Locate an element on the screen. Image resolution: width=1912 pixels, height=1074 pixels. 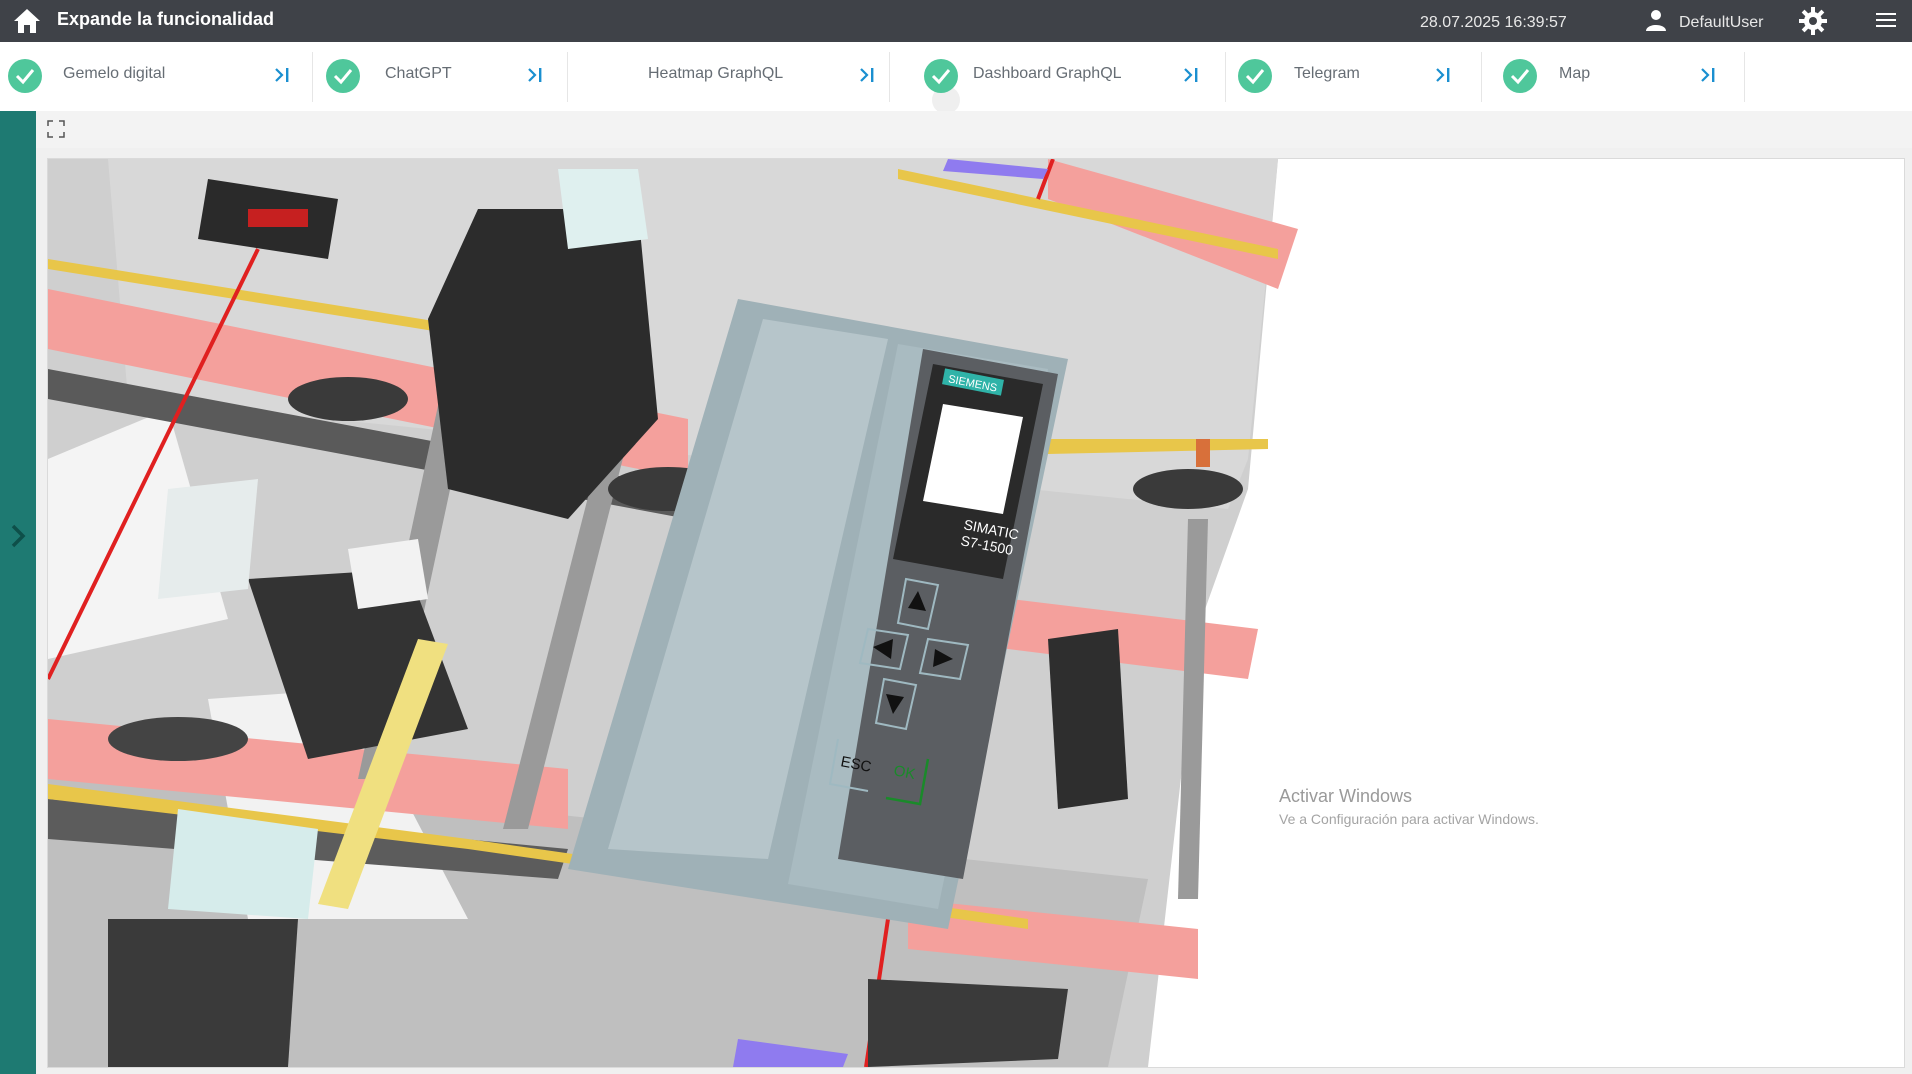
home-icon is located at coordinates (27, 21).